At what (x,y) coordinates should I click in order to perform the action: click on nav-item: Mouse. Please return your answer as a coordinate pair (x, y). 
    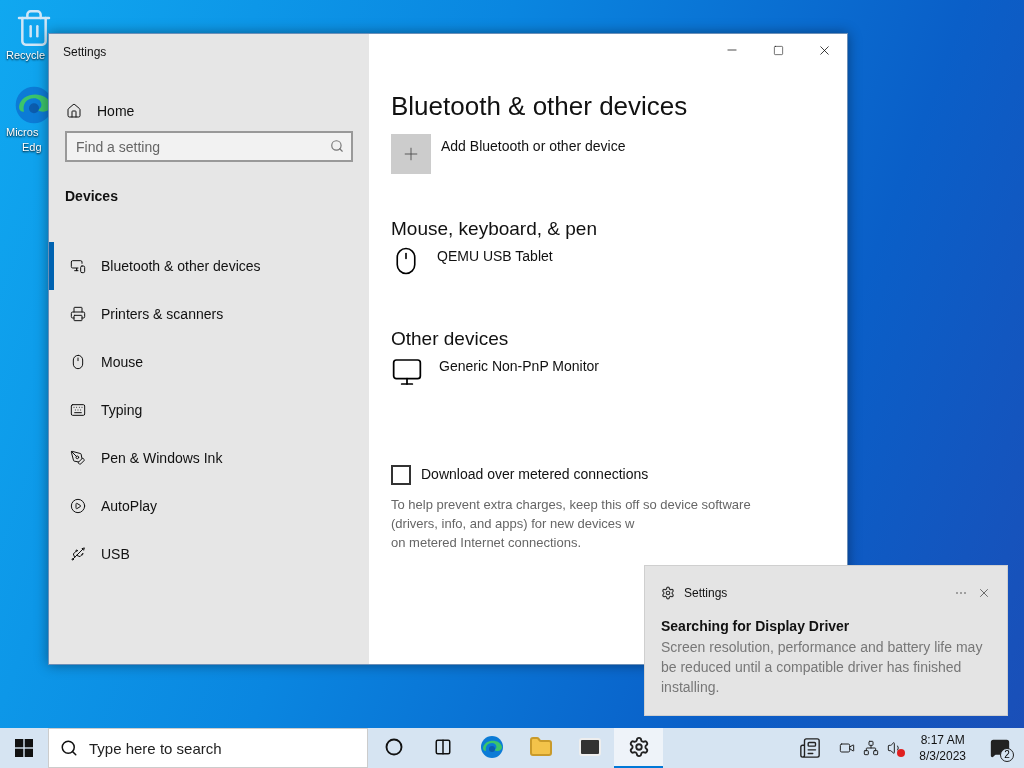
    Looking at the image, I should click on (209, 362).